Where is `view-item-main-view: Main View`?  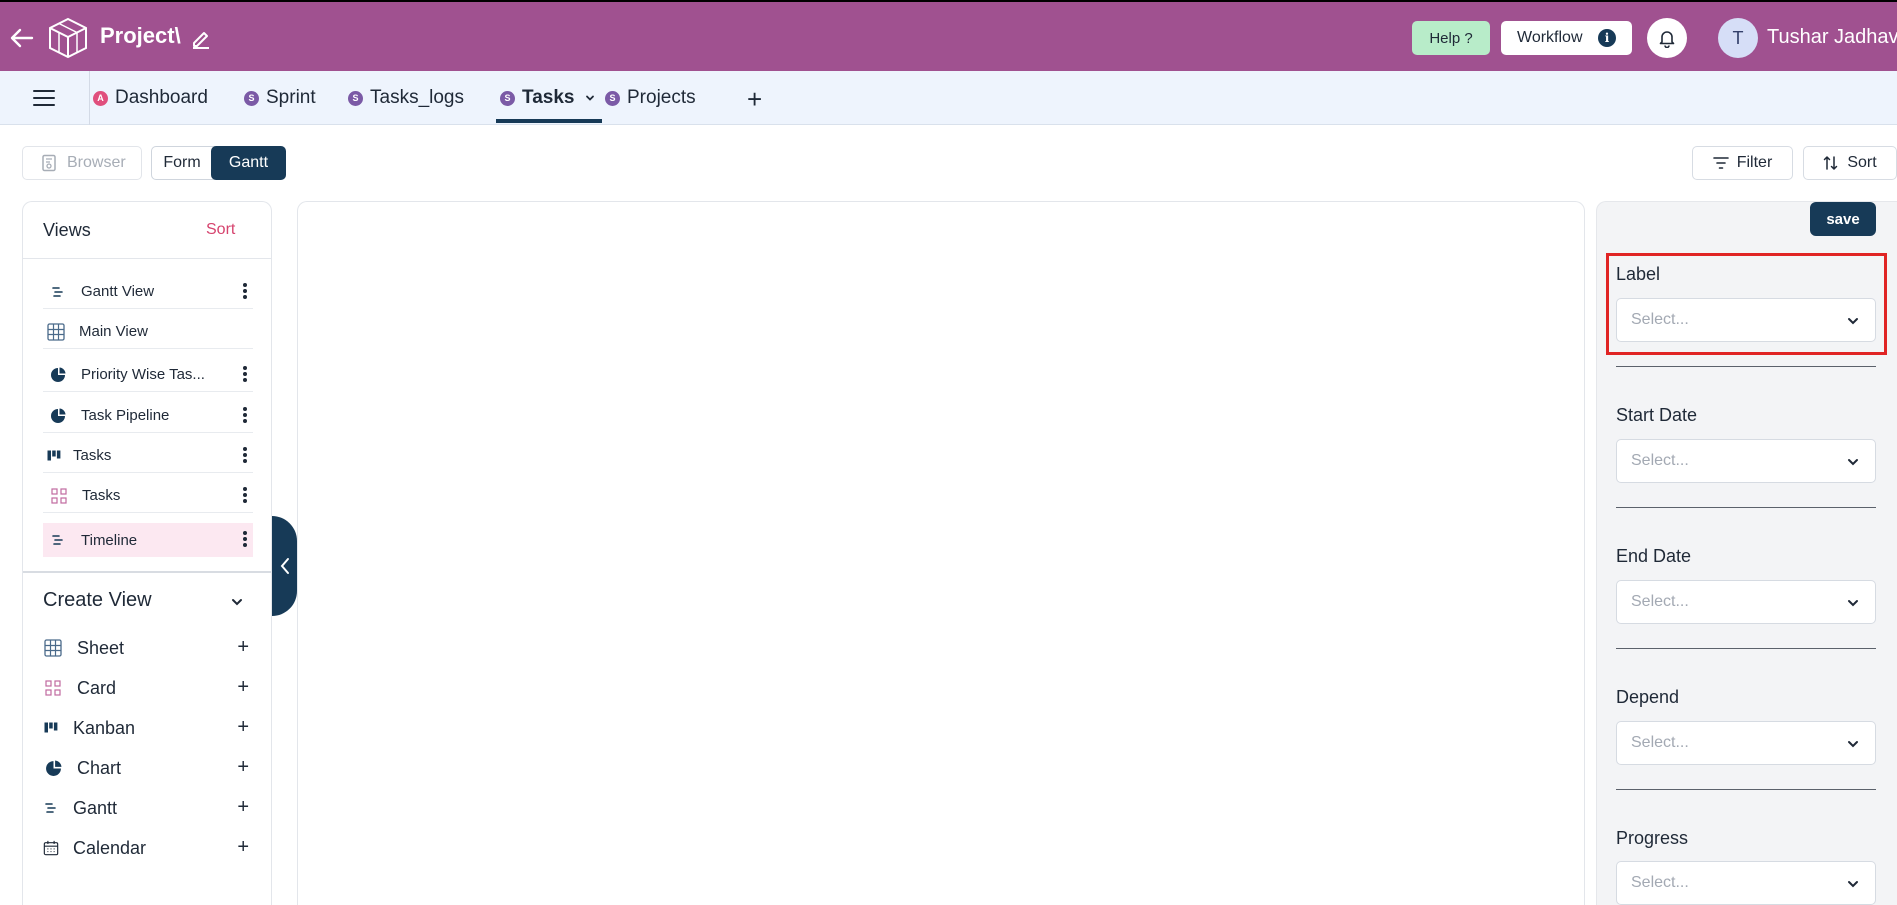
view-item-main-view: Main View is located at coordinates (148, 332).